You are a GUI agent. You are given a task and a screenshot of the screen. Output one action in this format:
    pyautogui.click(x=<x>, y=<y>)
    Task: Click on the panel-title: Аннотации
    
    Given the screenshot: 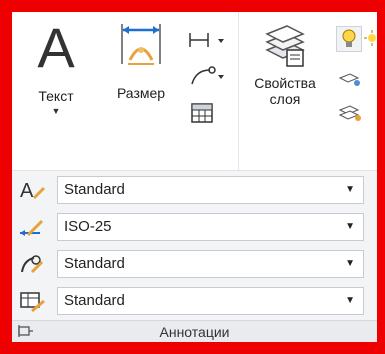 What is the action you would take?
    pyautogui.click(x=194, y=332)
    